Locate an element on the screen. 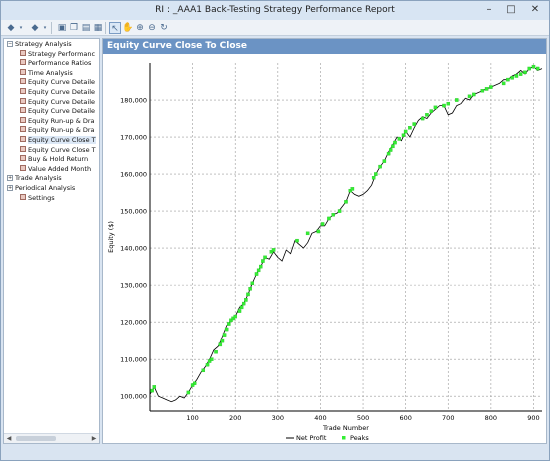  maximize-button: □ is located at coordinates (511, 9).